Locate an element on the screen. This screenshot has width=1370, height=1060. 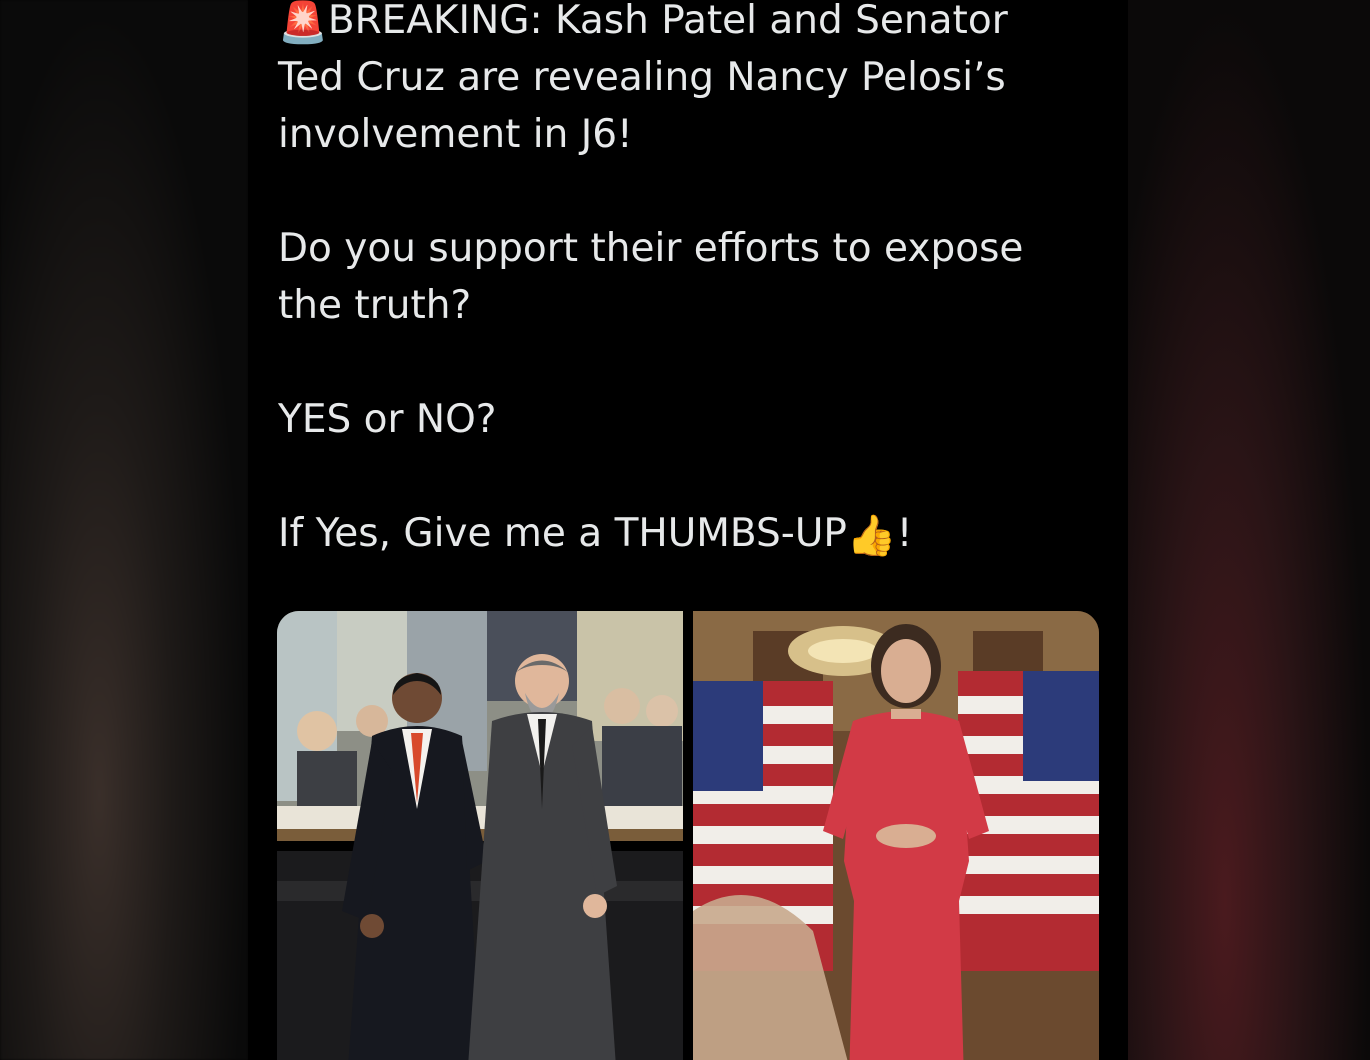
photo-two-men-office-icon is located at coordinates (480, 835).